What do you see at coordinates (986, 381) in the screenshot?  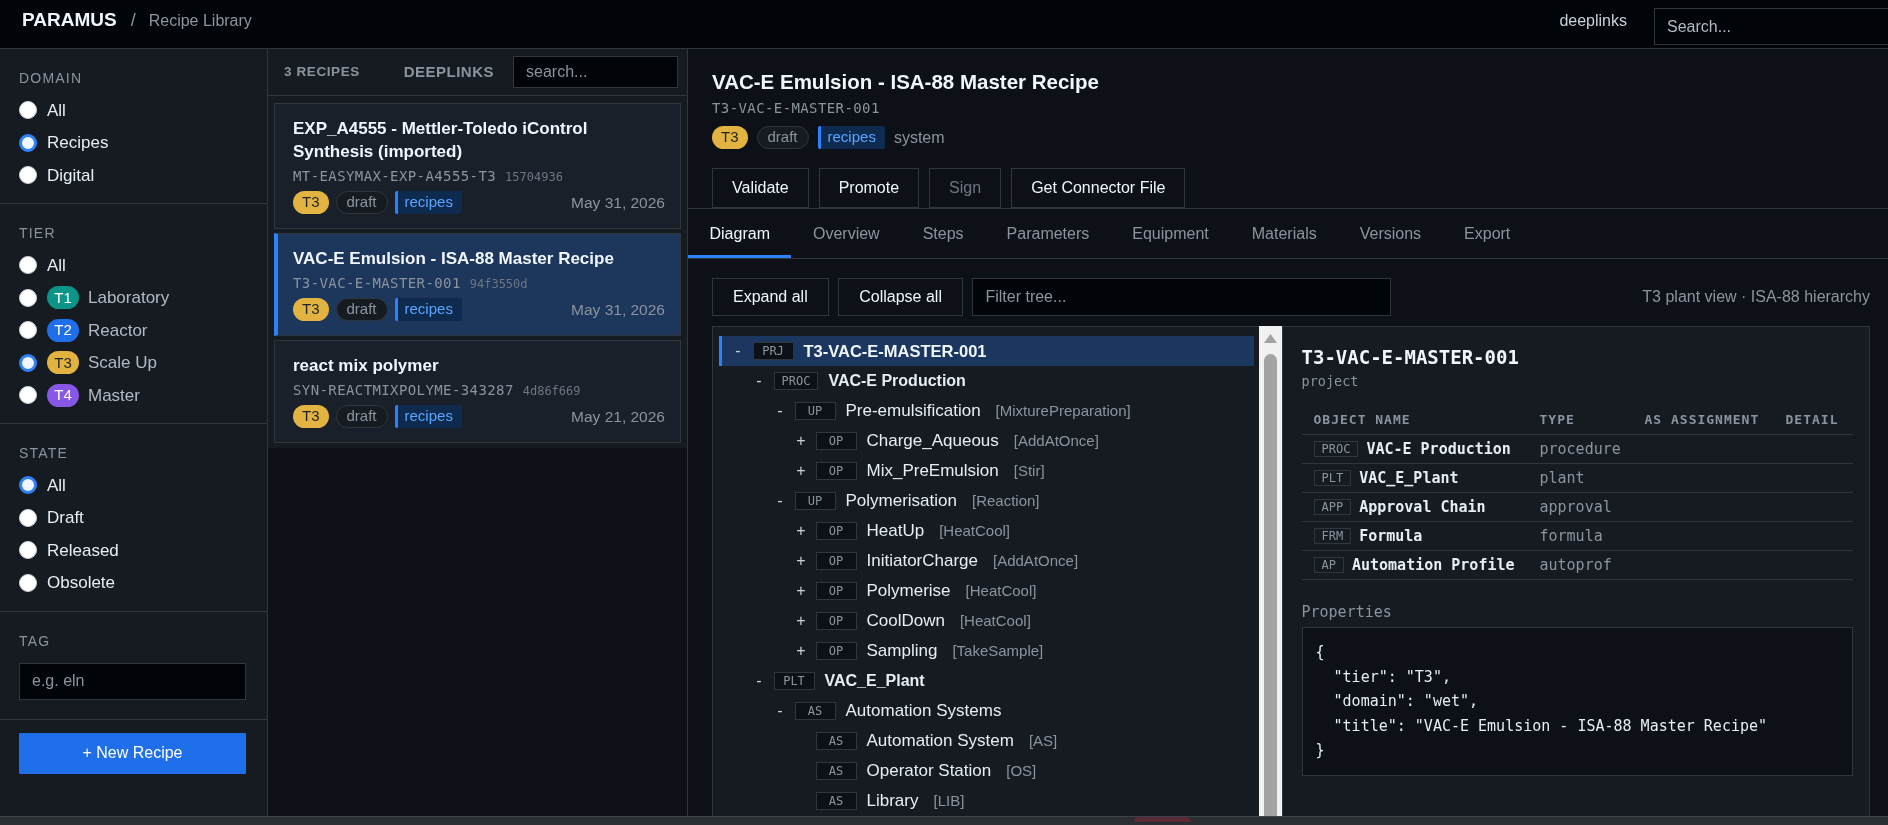 I see `tree-row: - PROC VAC-E Production` at bounding box center [986, 381].